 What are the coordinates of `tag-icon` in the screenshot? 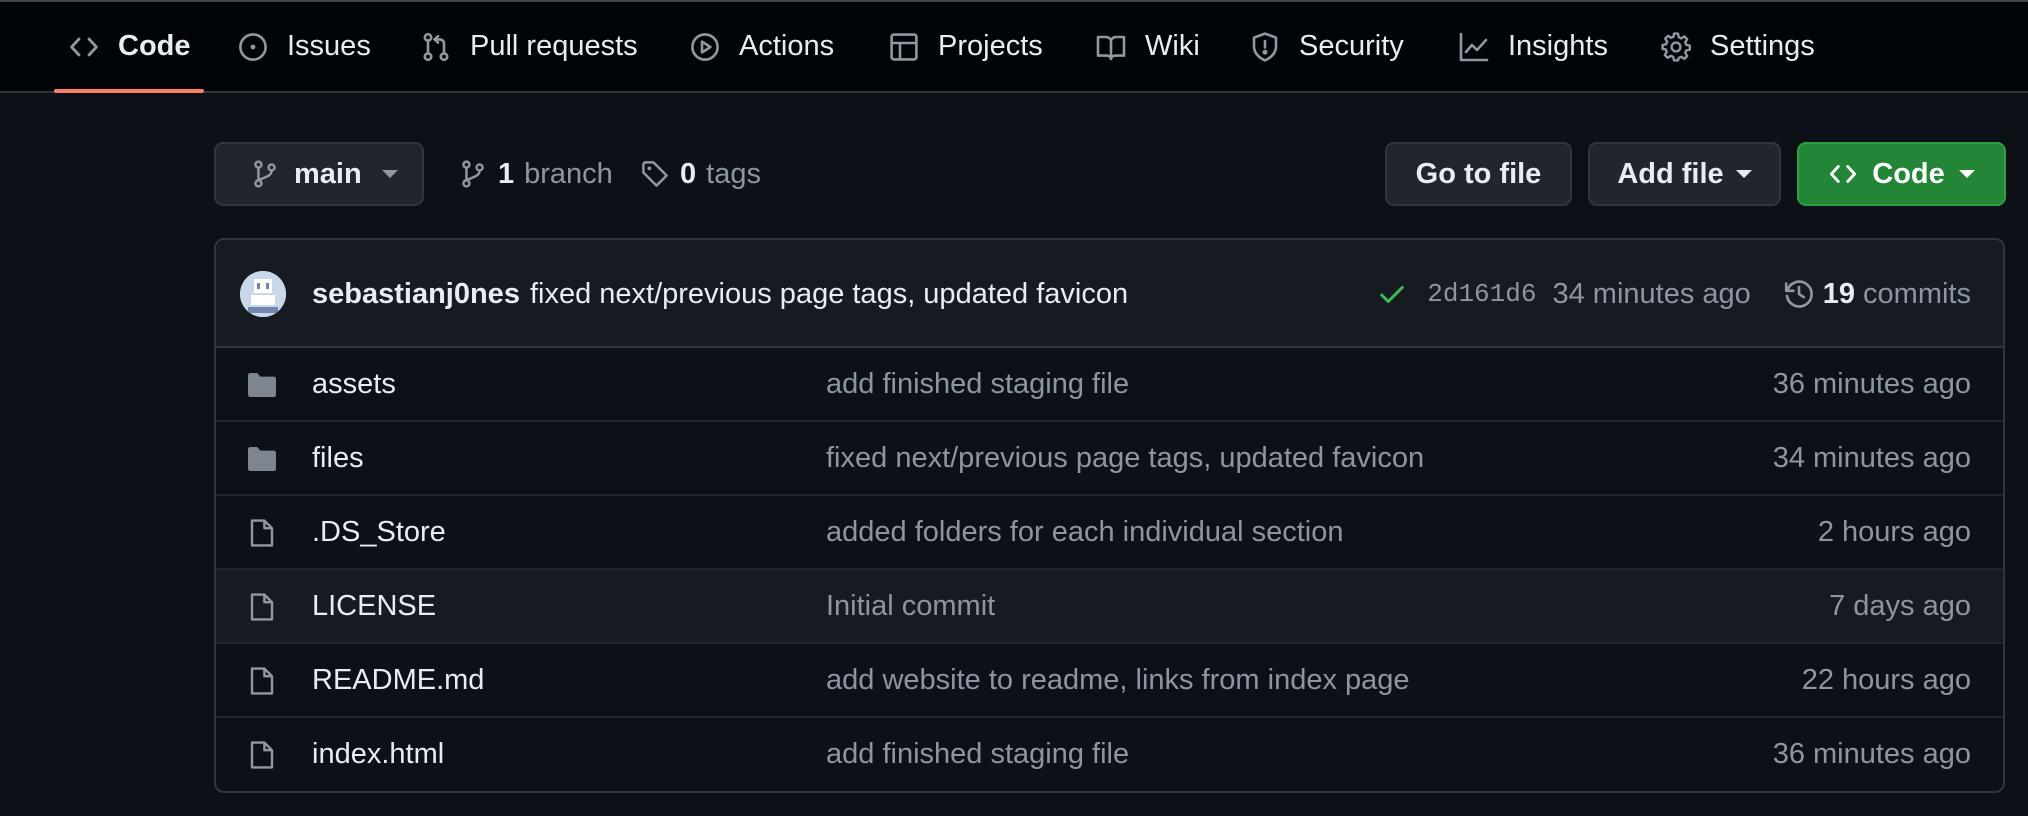 It's located at (655, 174).